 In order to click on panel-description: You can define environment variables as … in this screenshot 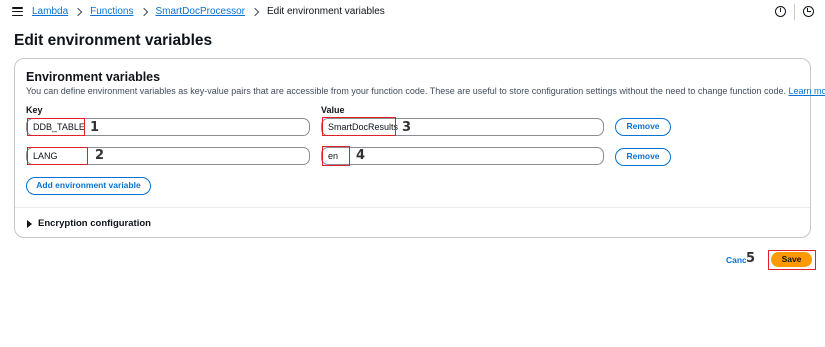, I will do `click(425, 91)`.